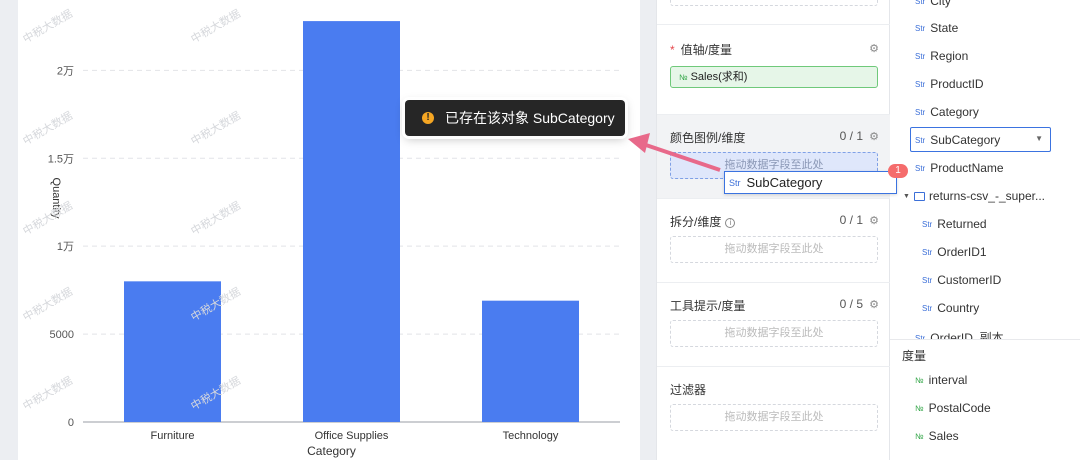 Image resolution: width=1080 pixels, height=460 pixels. I want to click on field-item: Str Category, so click(947, 112).